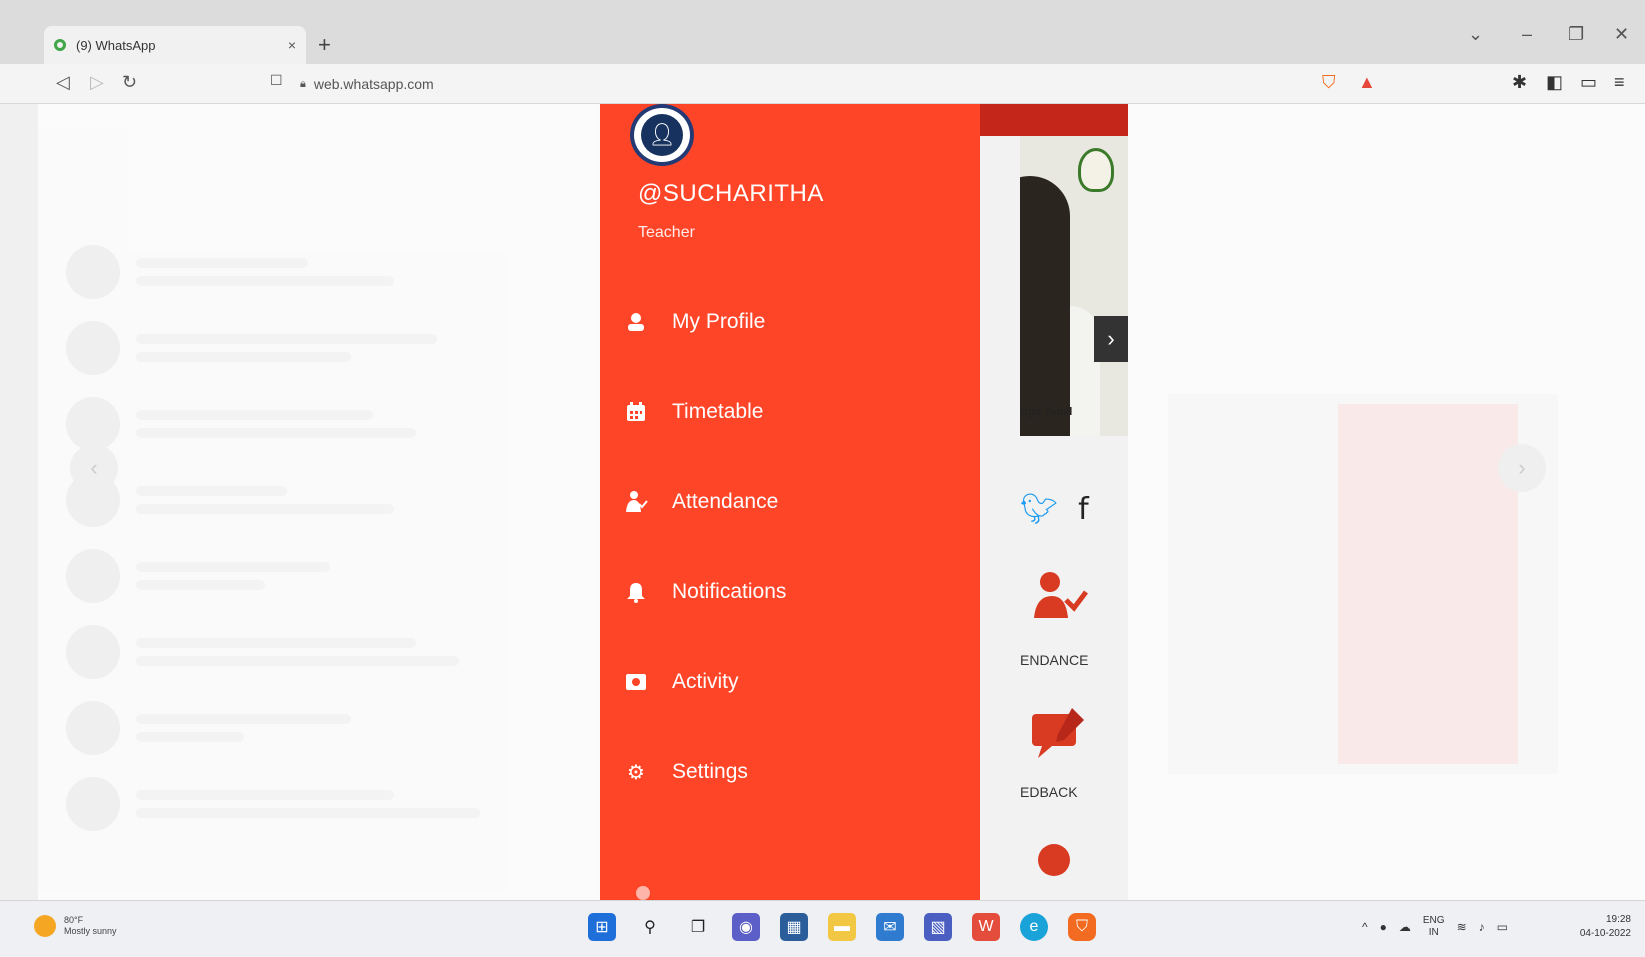 The image size is (1645, 957). Describe the element at coordinates (1522, 468) in the screenshot. I see `carousel-next-icon: ›` at that location.